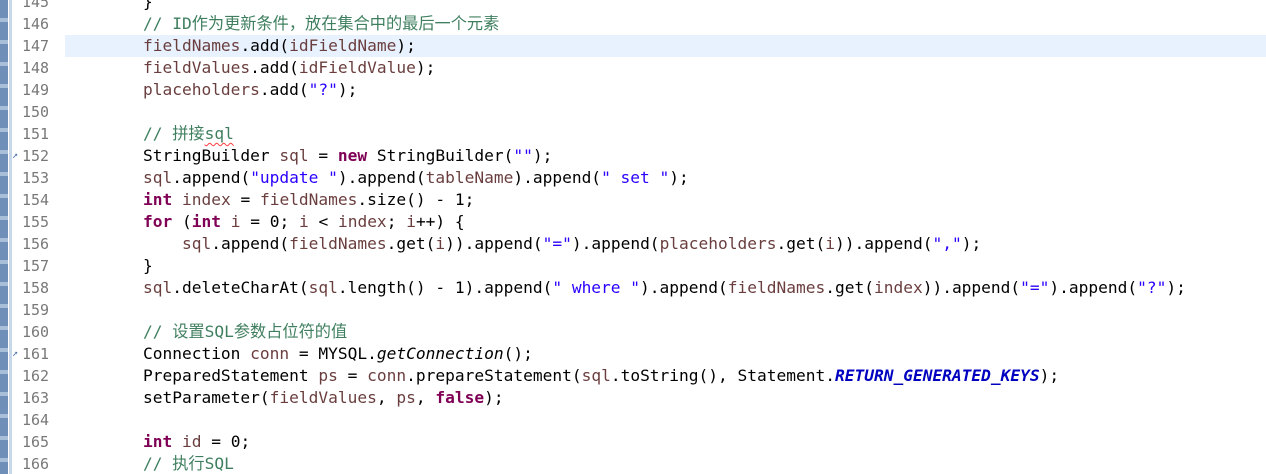 Image resolution: width=1266 pixels, height=474 pixels. Describe the element at coordinates (633, 24) in the screenshot. I see `code-line-146: 146 // ID作为更新条件，放在集合中的最后一个元素` at that location.